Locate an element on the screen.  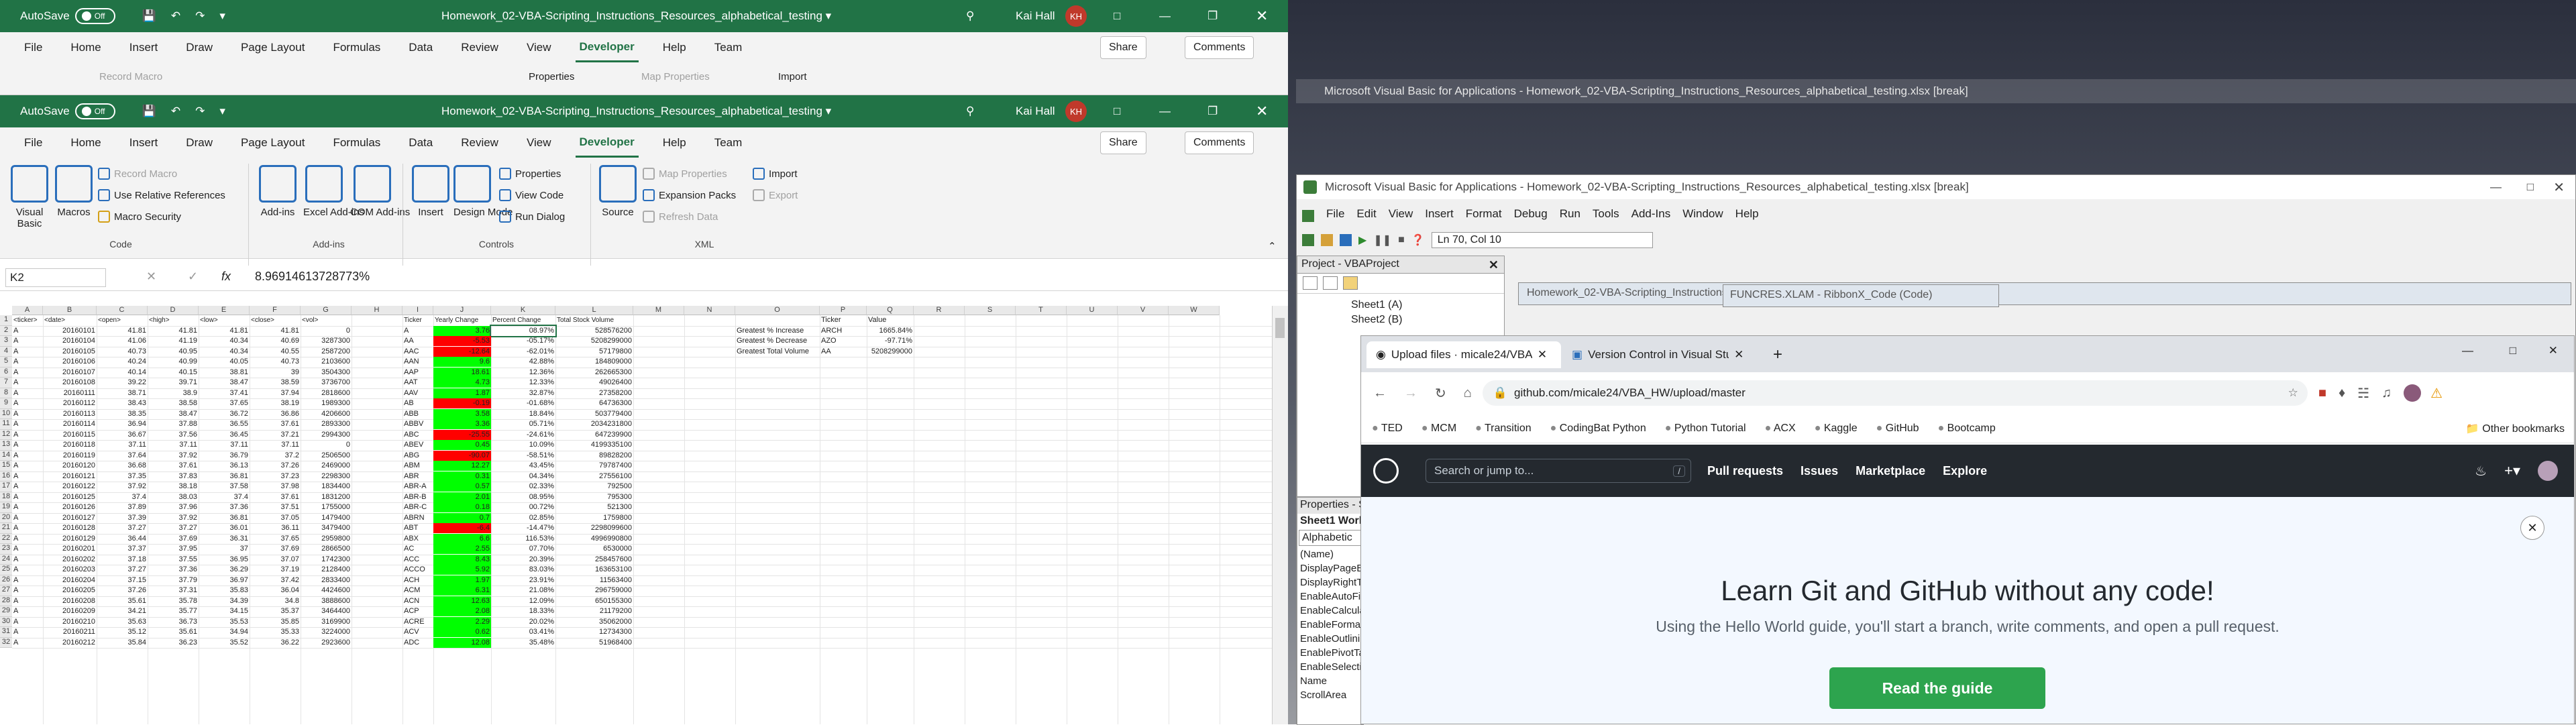
cell: 37.51 is located at coordinates (275, 507).